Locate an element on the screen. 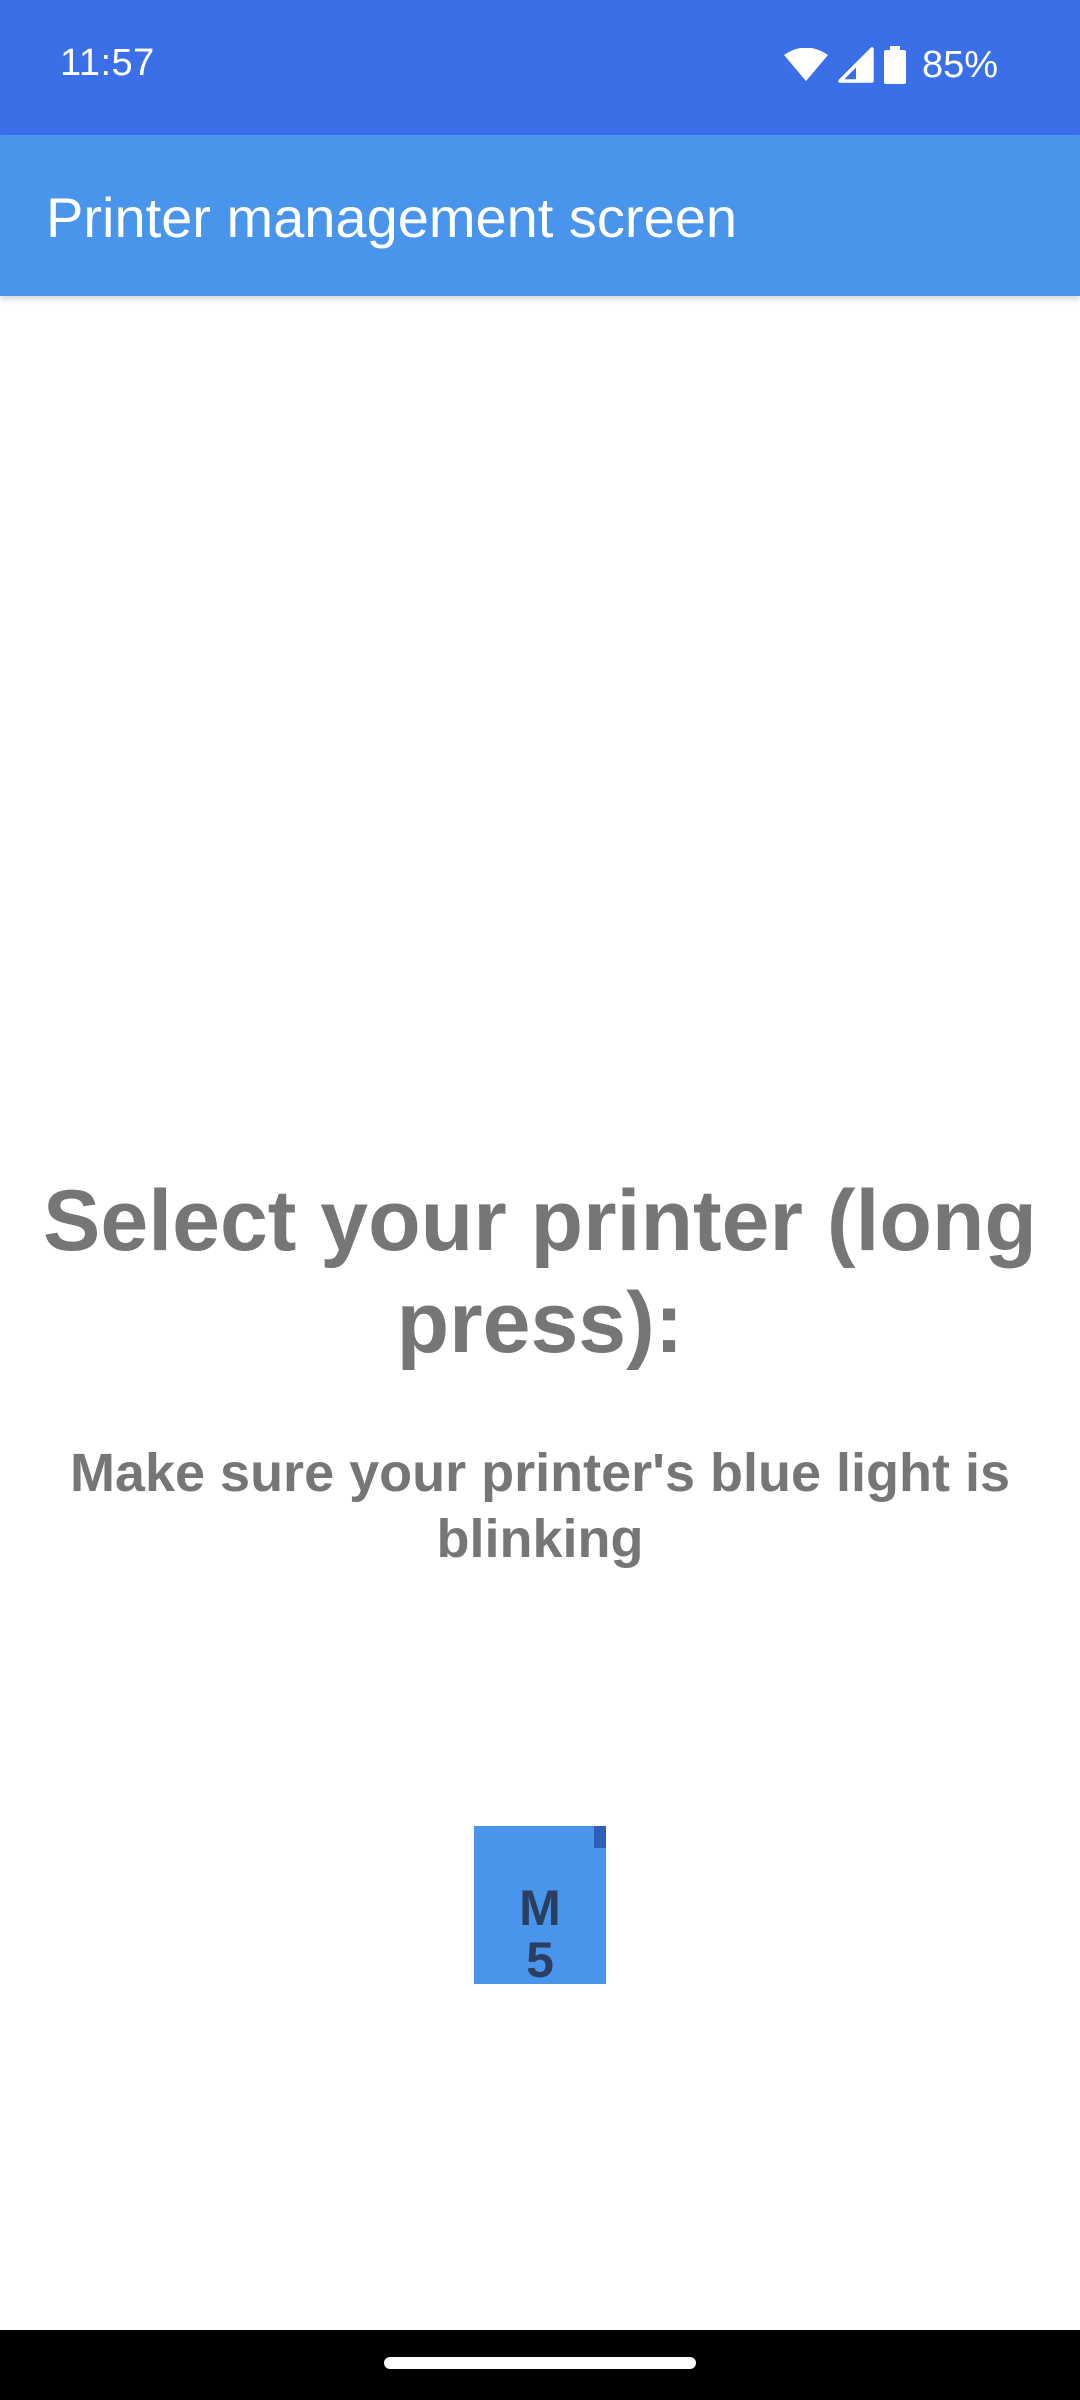 This screenshot has width=1080, height=2400. home-gesture-handle is located at coordinates (540, 2363).